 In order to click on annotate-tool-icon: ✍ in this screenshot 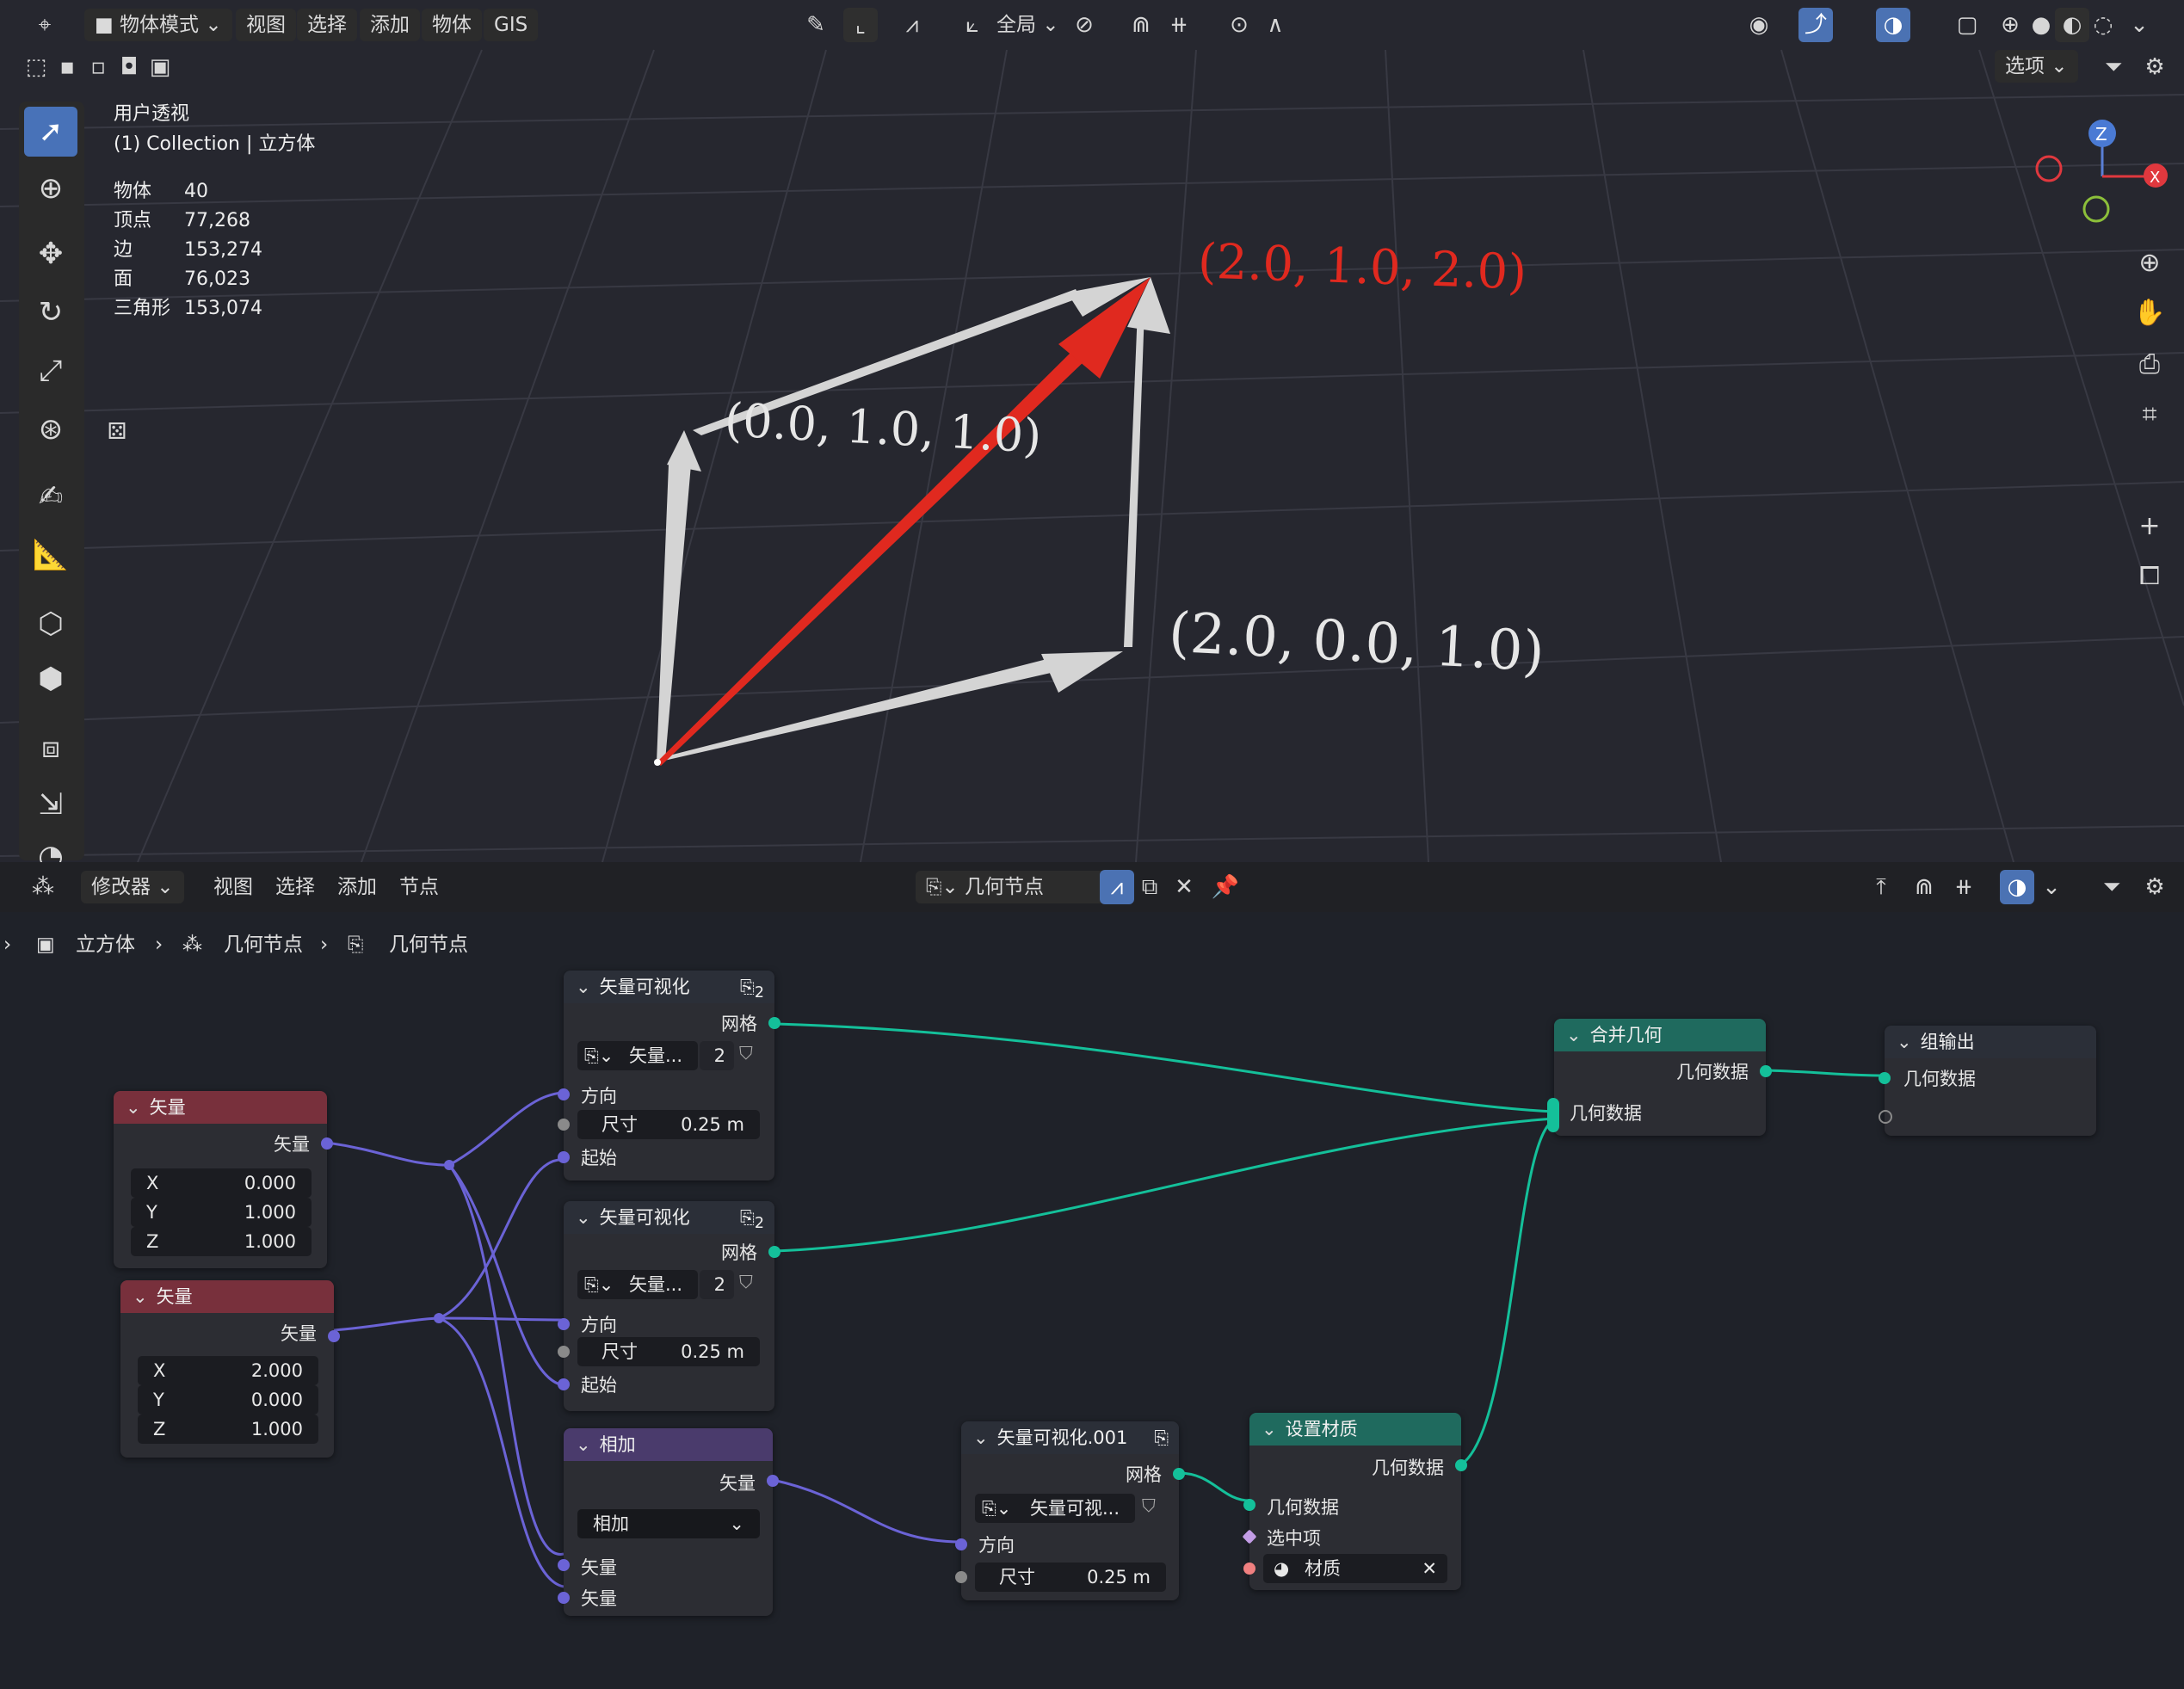, I will do `click(50, 496)`.